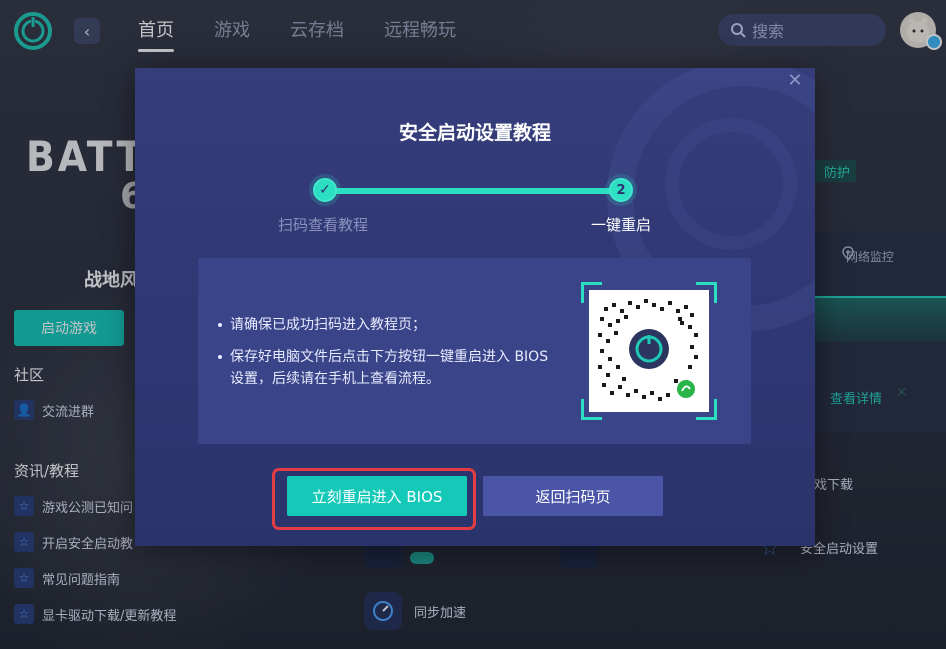 This screenshot has height=649, width=946. What do you see at coordinates (621, 190) in the screenshot?
I see `step-2-marker: 2` at bounding box center [621, 190].